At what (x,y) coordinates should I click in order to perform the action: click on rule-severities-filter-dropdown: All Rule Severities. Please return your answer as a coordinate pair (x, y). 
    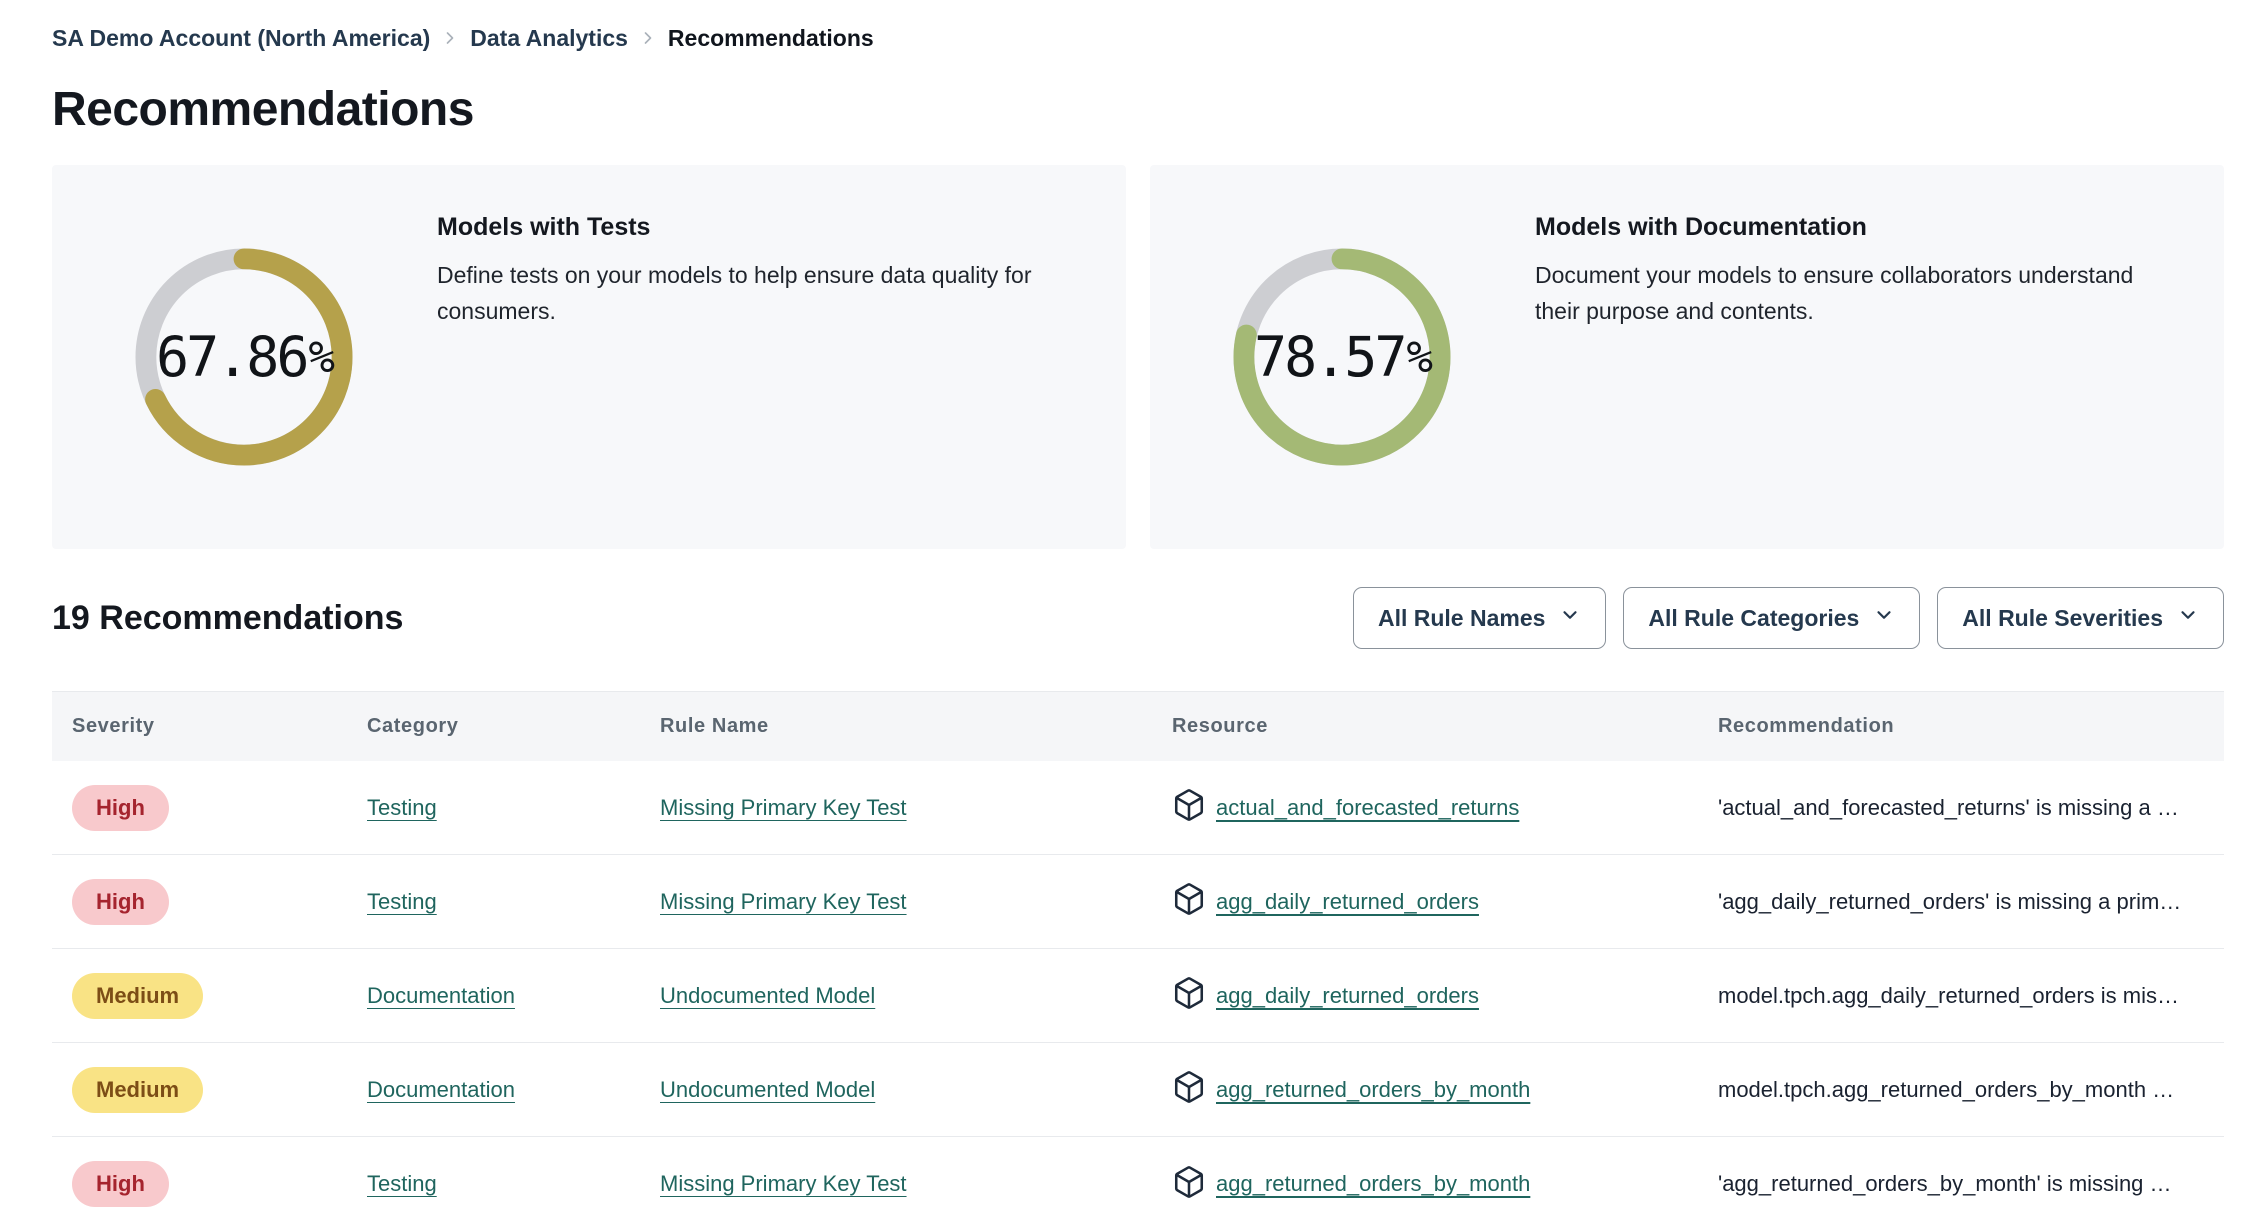
    Looking at the image, I should click on (2080, 618).